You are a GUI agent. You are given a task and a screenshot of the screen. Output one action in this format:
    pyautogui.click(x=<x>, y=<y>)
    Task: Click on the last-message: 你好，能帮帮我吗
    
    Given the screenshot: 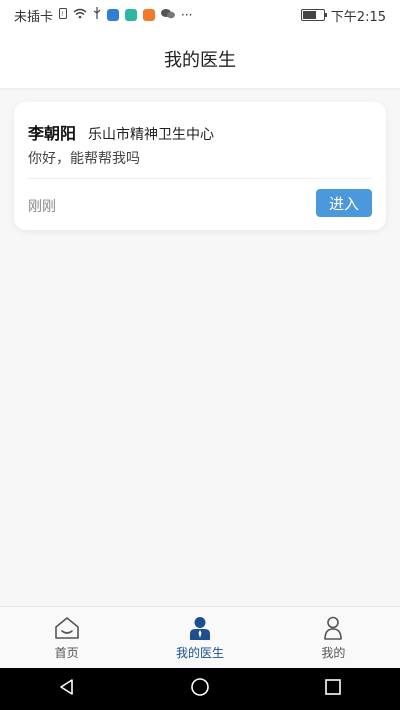 What is the action you would take?
    pyautogui.click(x=84, y=159)
    